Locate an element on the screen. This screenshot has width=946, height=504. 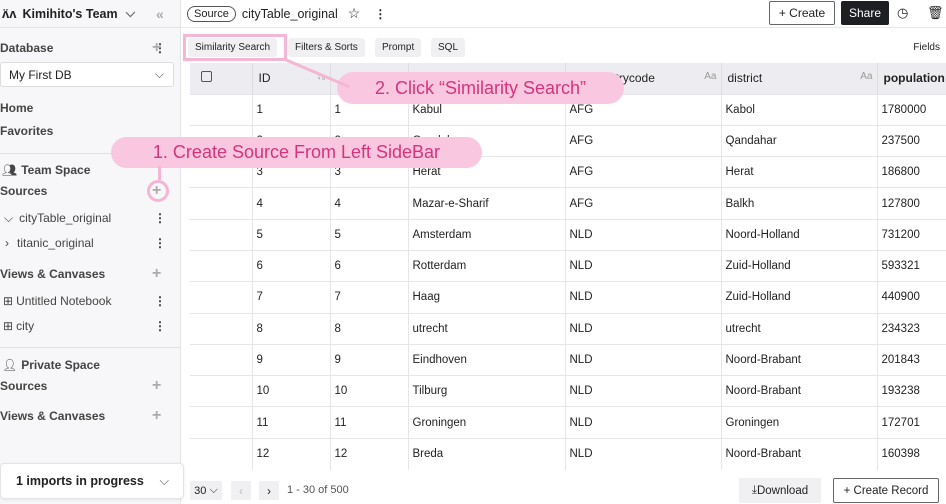
add-private-view-icon: + is located at coordinates (156, 416).